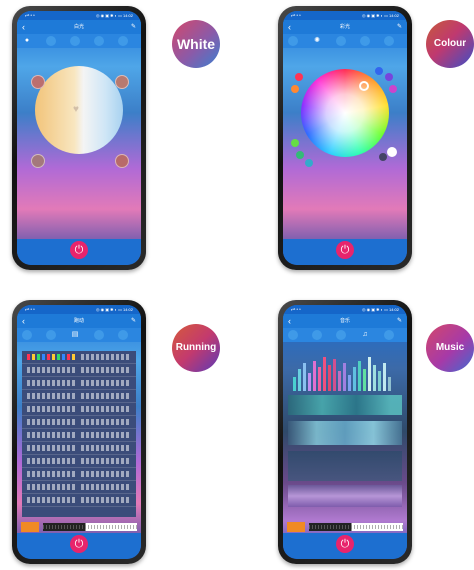 The image size is (474, 570). What do you see at coordinates (364, 86) in the screenshot?
I see `picker-handle` at bounding box center [364, 86].